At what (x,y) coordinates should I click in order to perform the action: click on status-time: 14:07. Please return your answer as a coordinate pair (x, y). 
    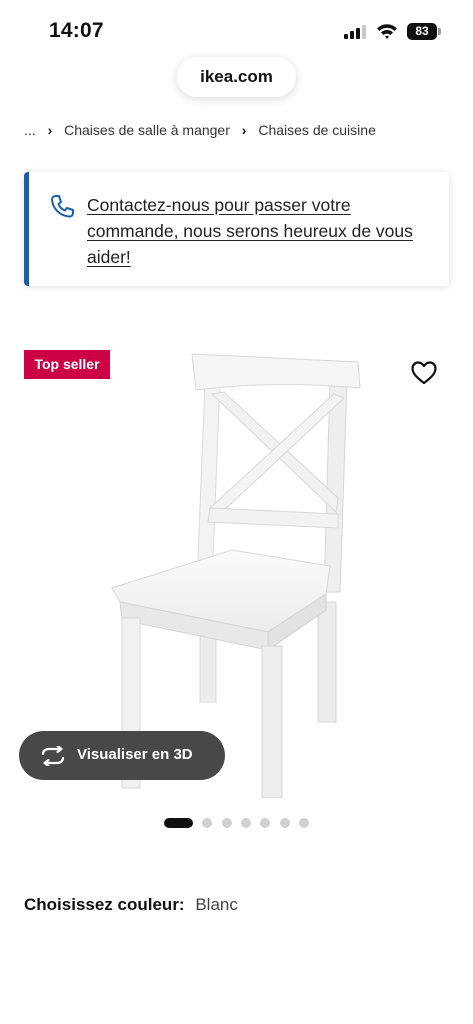
    Looking at the image, I should click on (76, 30).